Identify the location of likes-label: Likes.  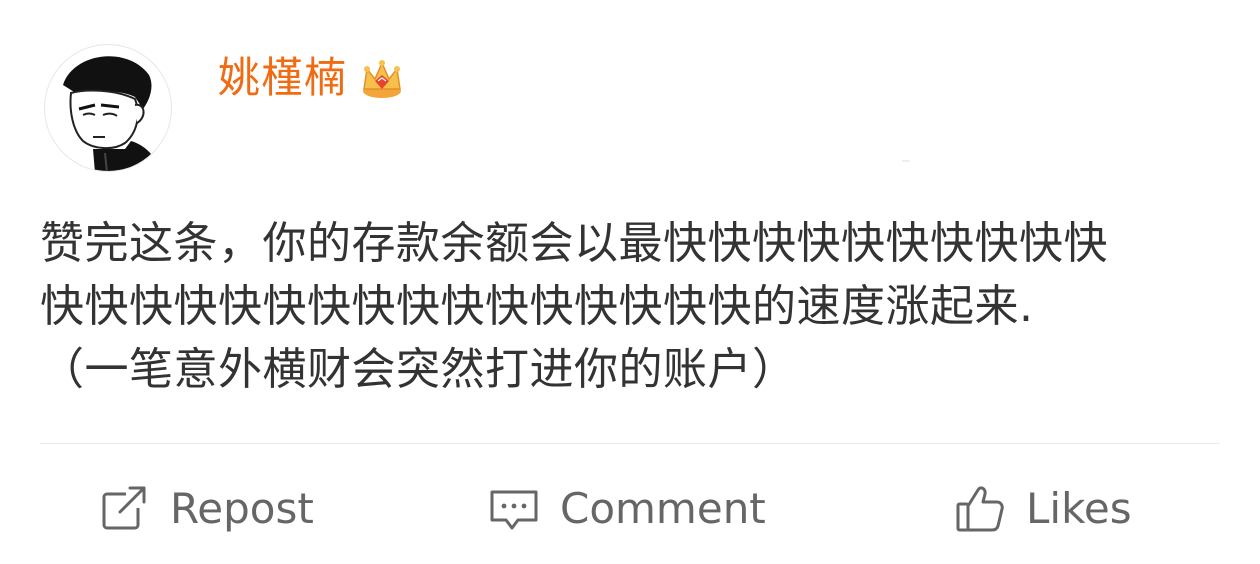
(1079, 508).